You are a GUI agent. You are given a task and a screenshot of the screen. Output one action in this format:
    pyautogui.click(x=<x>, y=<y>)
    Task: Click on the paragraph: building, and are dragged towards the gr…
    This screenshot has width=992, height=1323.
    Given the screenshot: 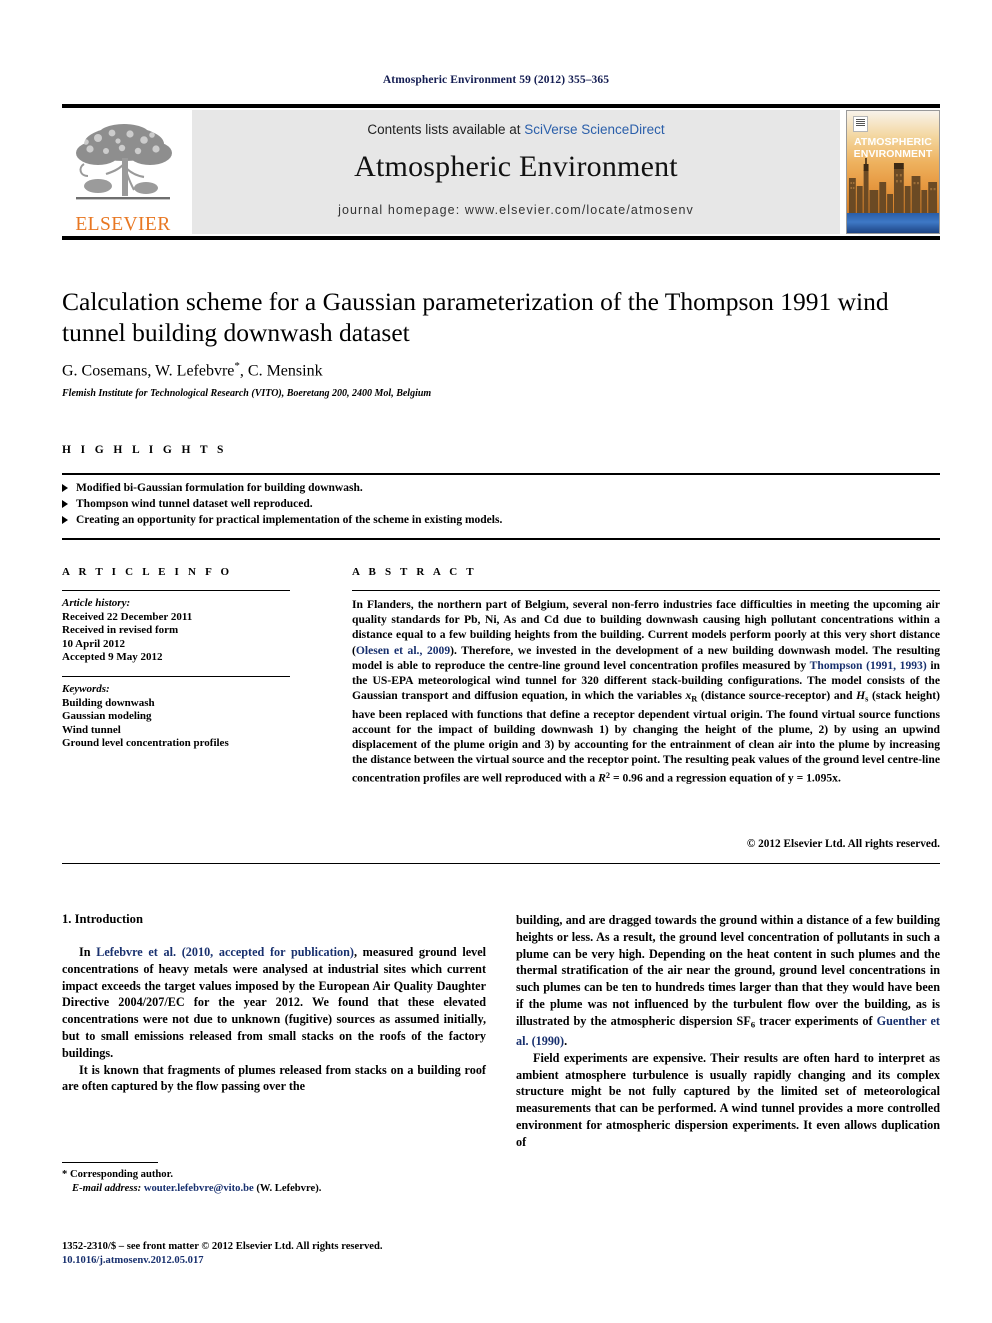 What is the action you would take?
    pyautogui.click(x=728, y=981)
    